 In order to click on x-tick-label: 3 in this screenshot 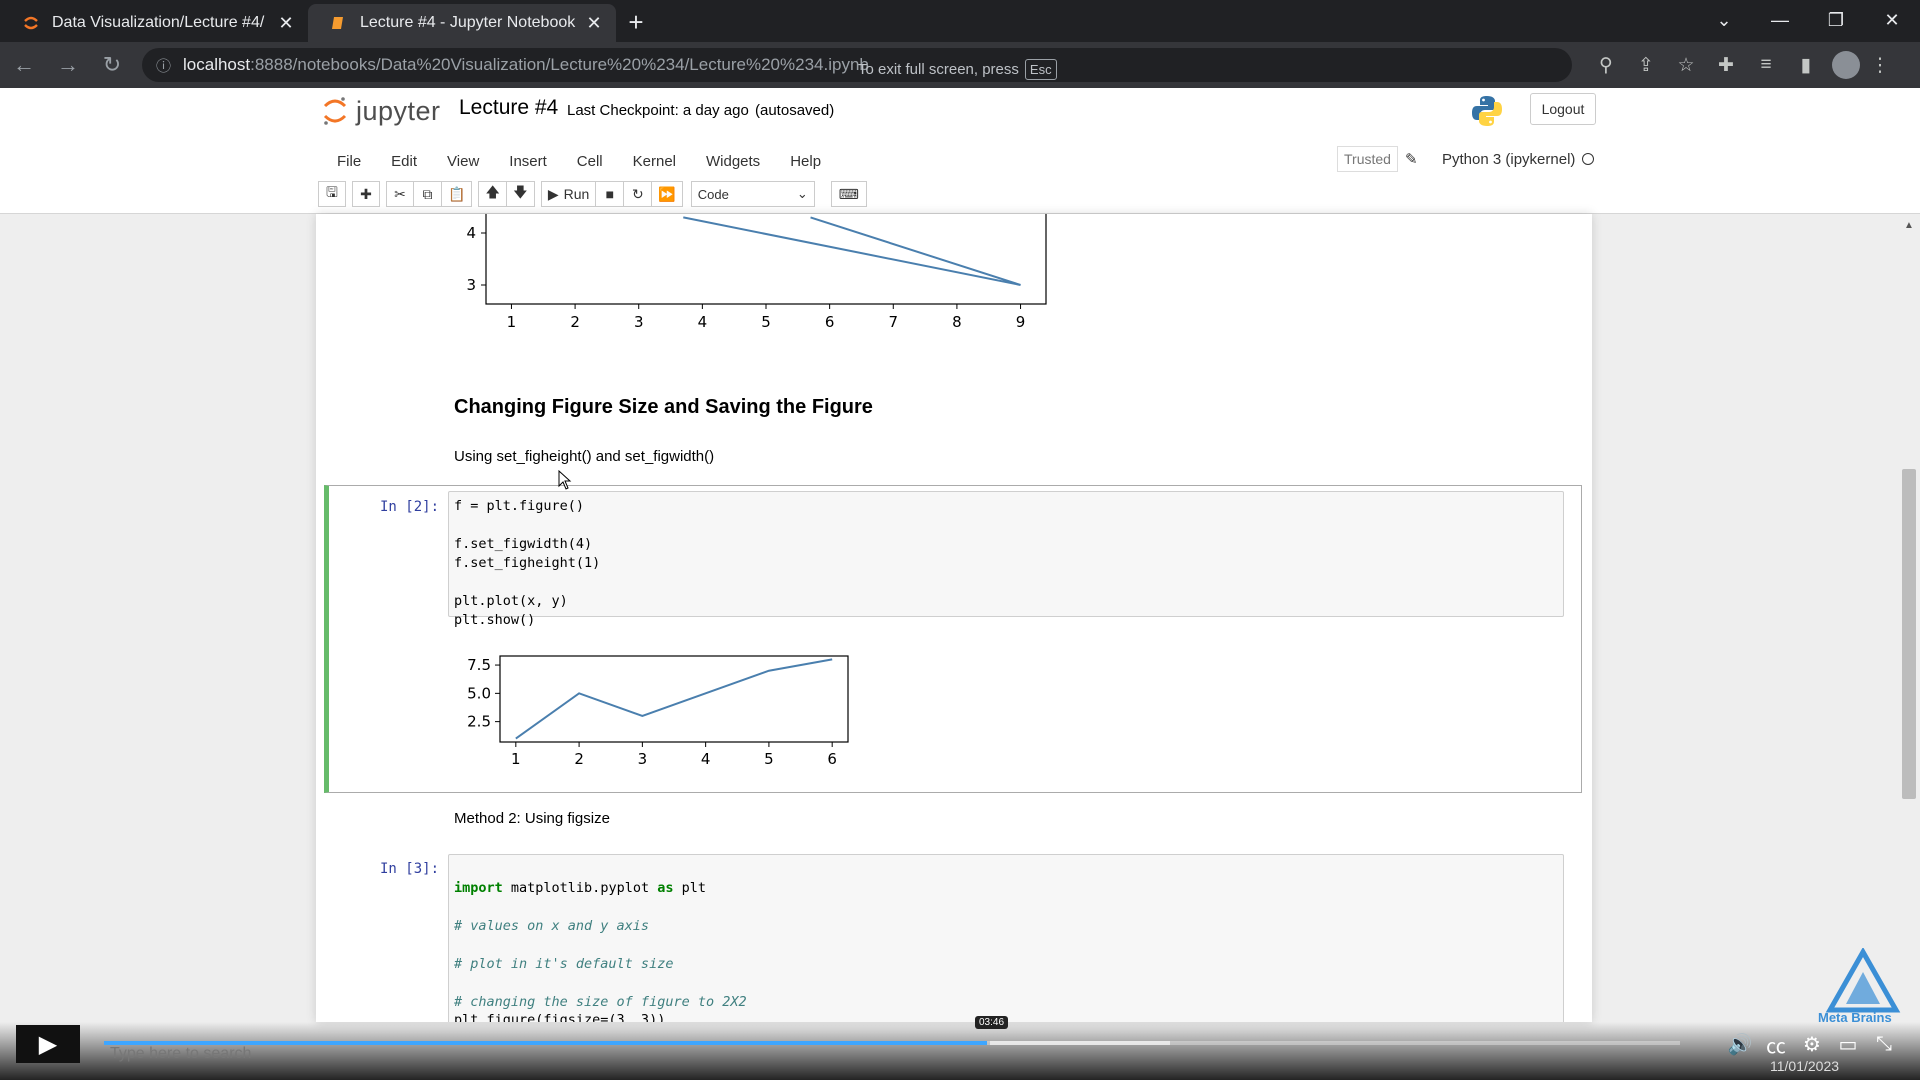, I will do `click(643, 759)`.